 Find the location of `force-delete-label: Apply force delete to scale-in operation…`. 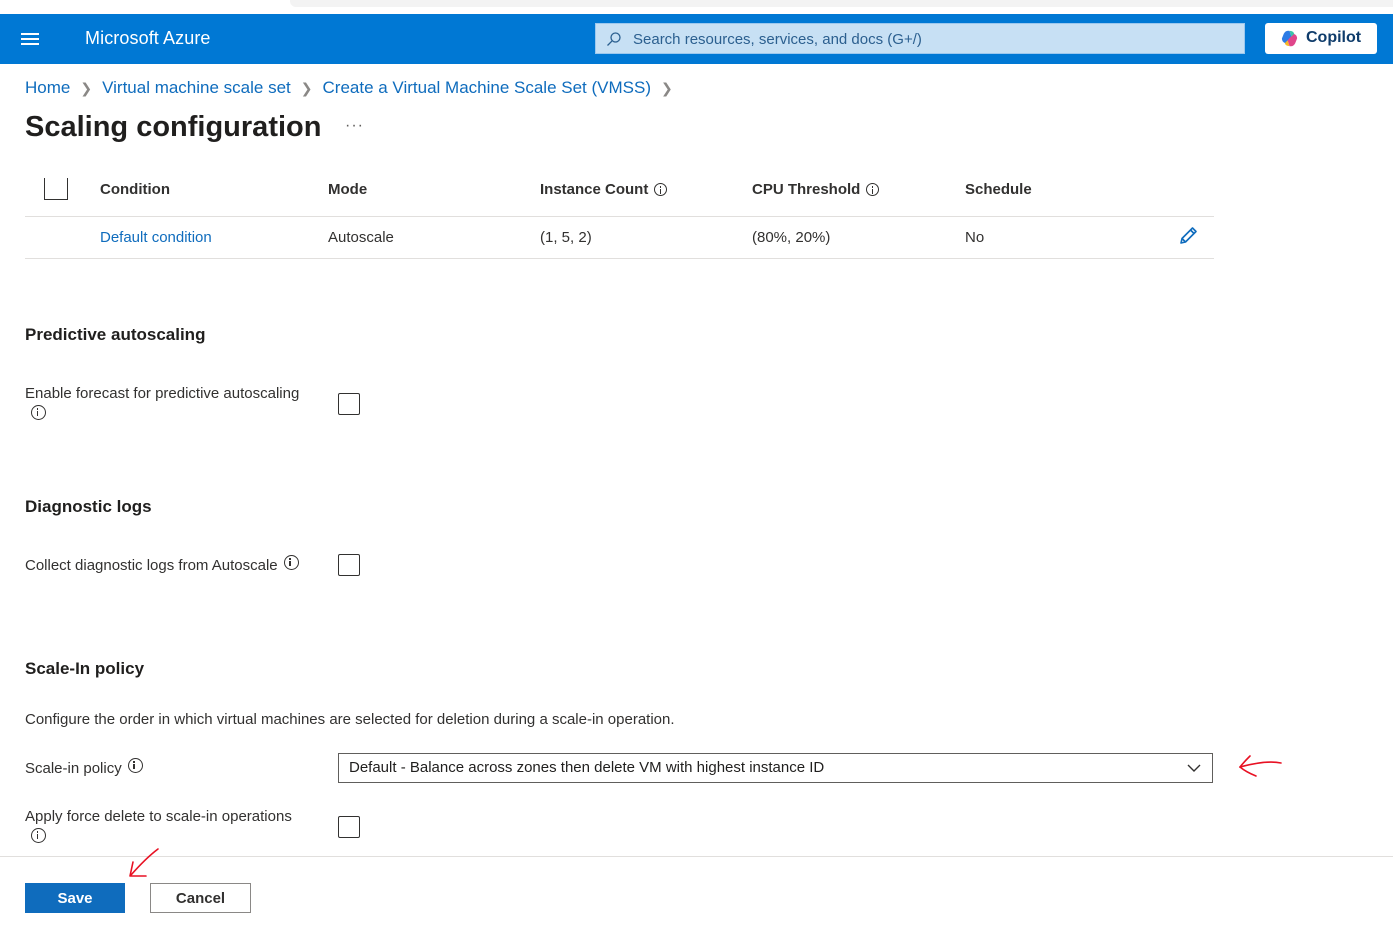

force-delete-label: Apply force delete to scale-in operation… is located at coordinates (175, 828).